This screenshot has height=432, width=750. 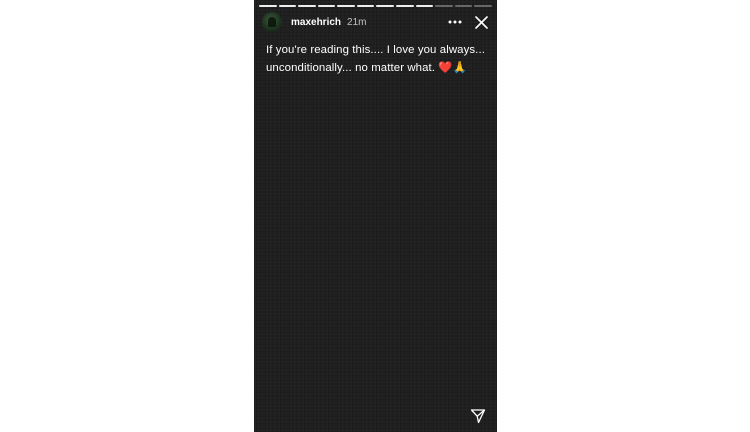 I want to click on story-timestamp: 21m, so click(x=357, y=22).